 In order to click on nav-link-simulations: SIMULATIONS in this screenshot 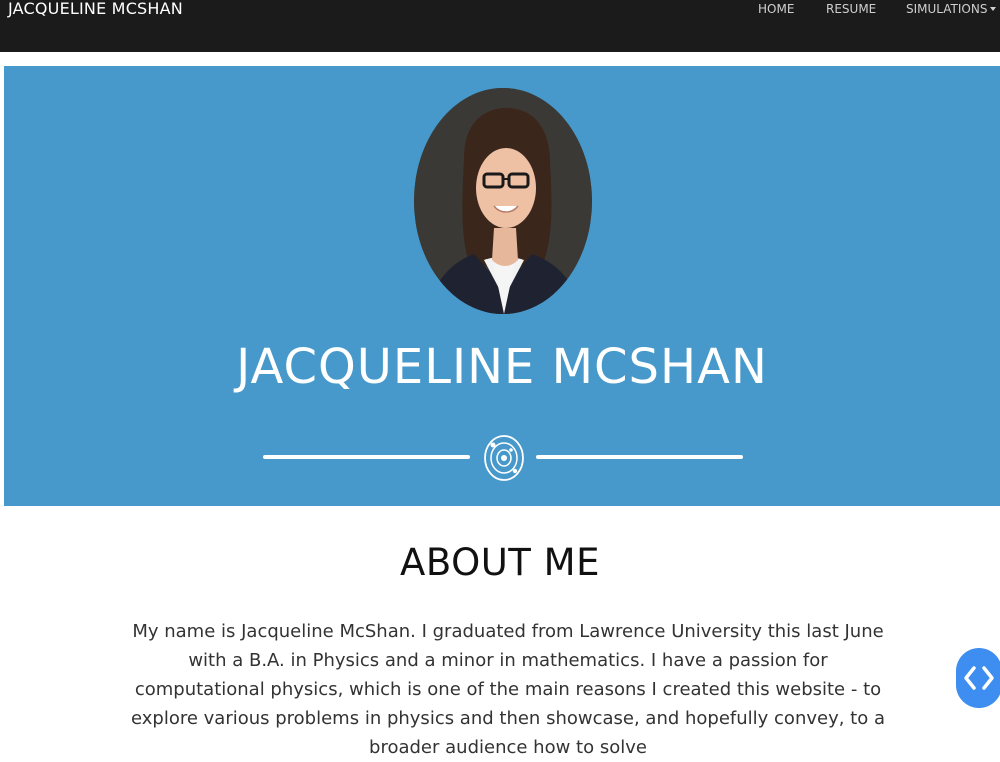, I will do `click(951, 9)`.